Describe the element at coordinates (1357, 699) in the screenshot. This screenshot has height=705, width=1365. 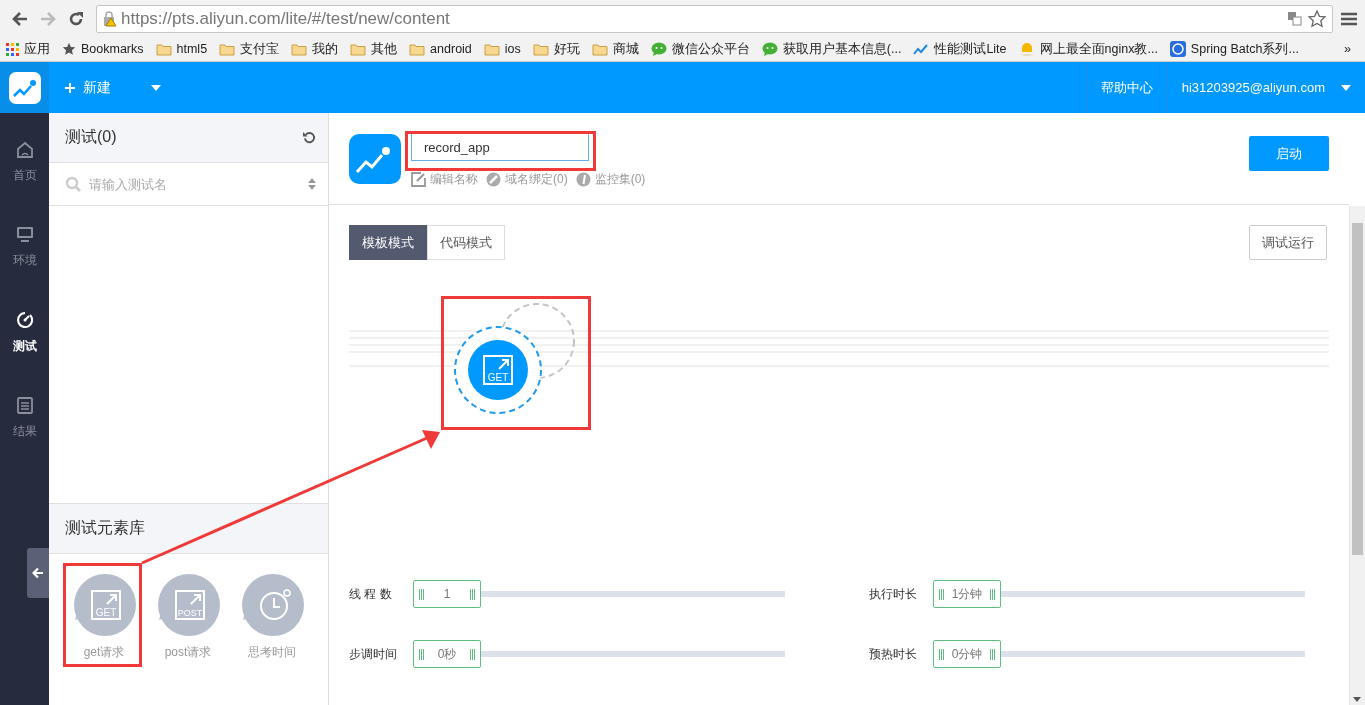
I see `scroll-down-arrow-icon` at that location.